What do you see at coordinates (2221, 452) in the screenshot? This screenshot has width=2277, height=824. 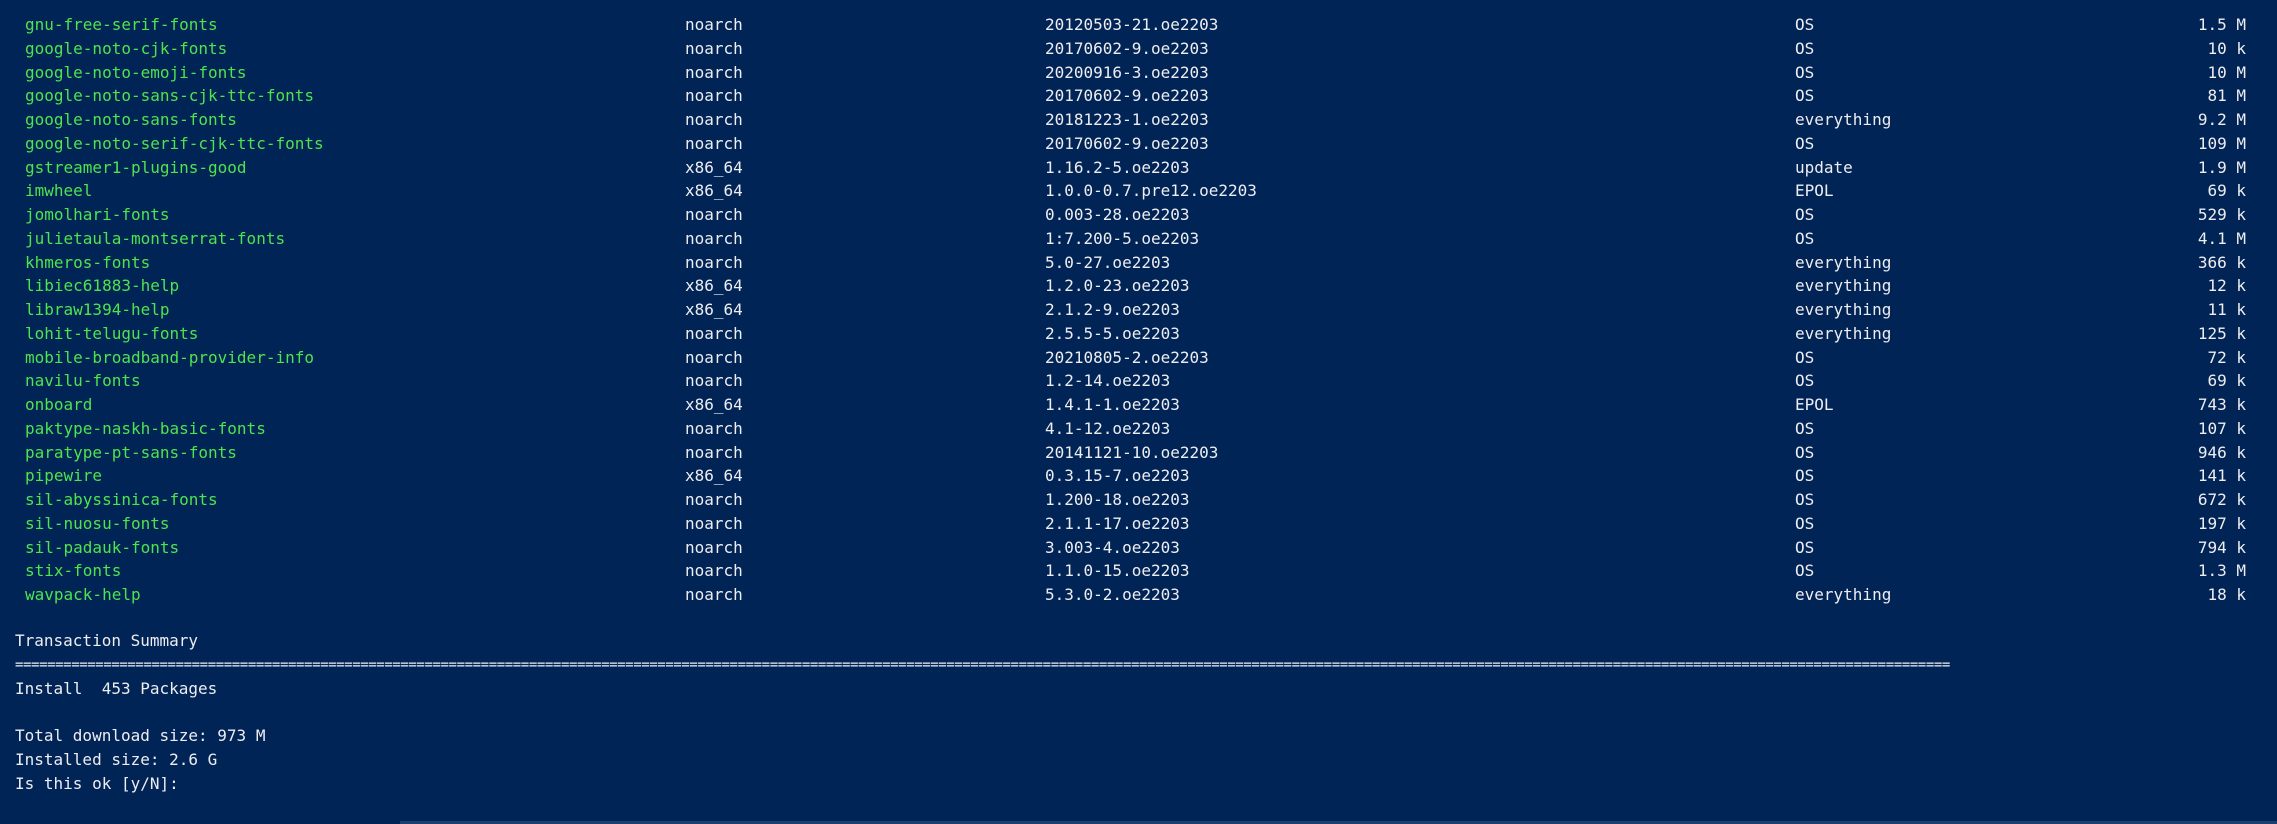 I see `package-size: 946 k` at bounding box center [2221, 452].